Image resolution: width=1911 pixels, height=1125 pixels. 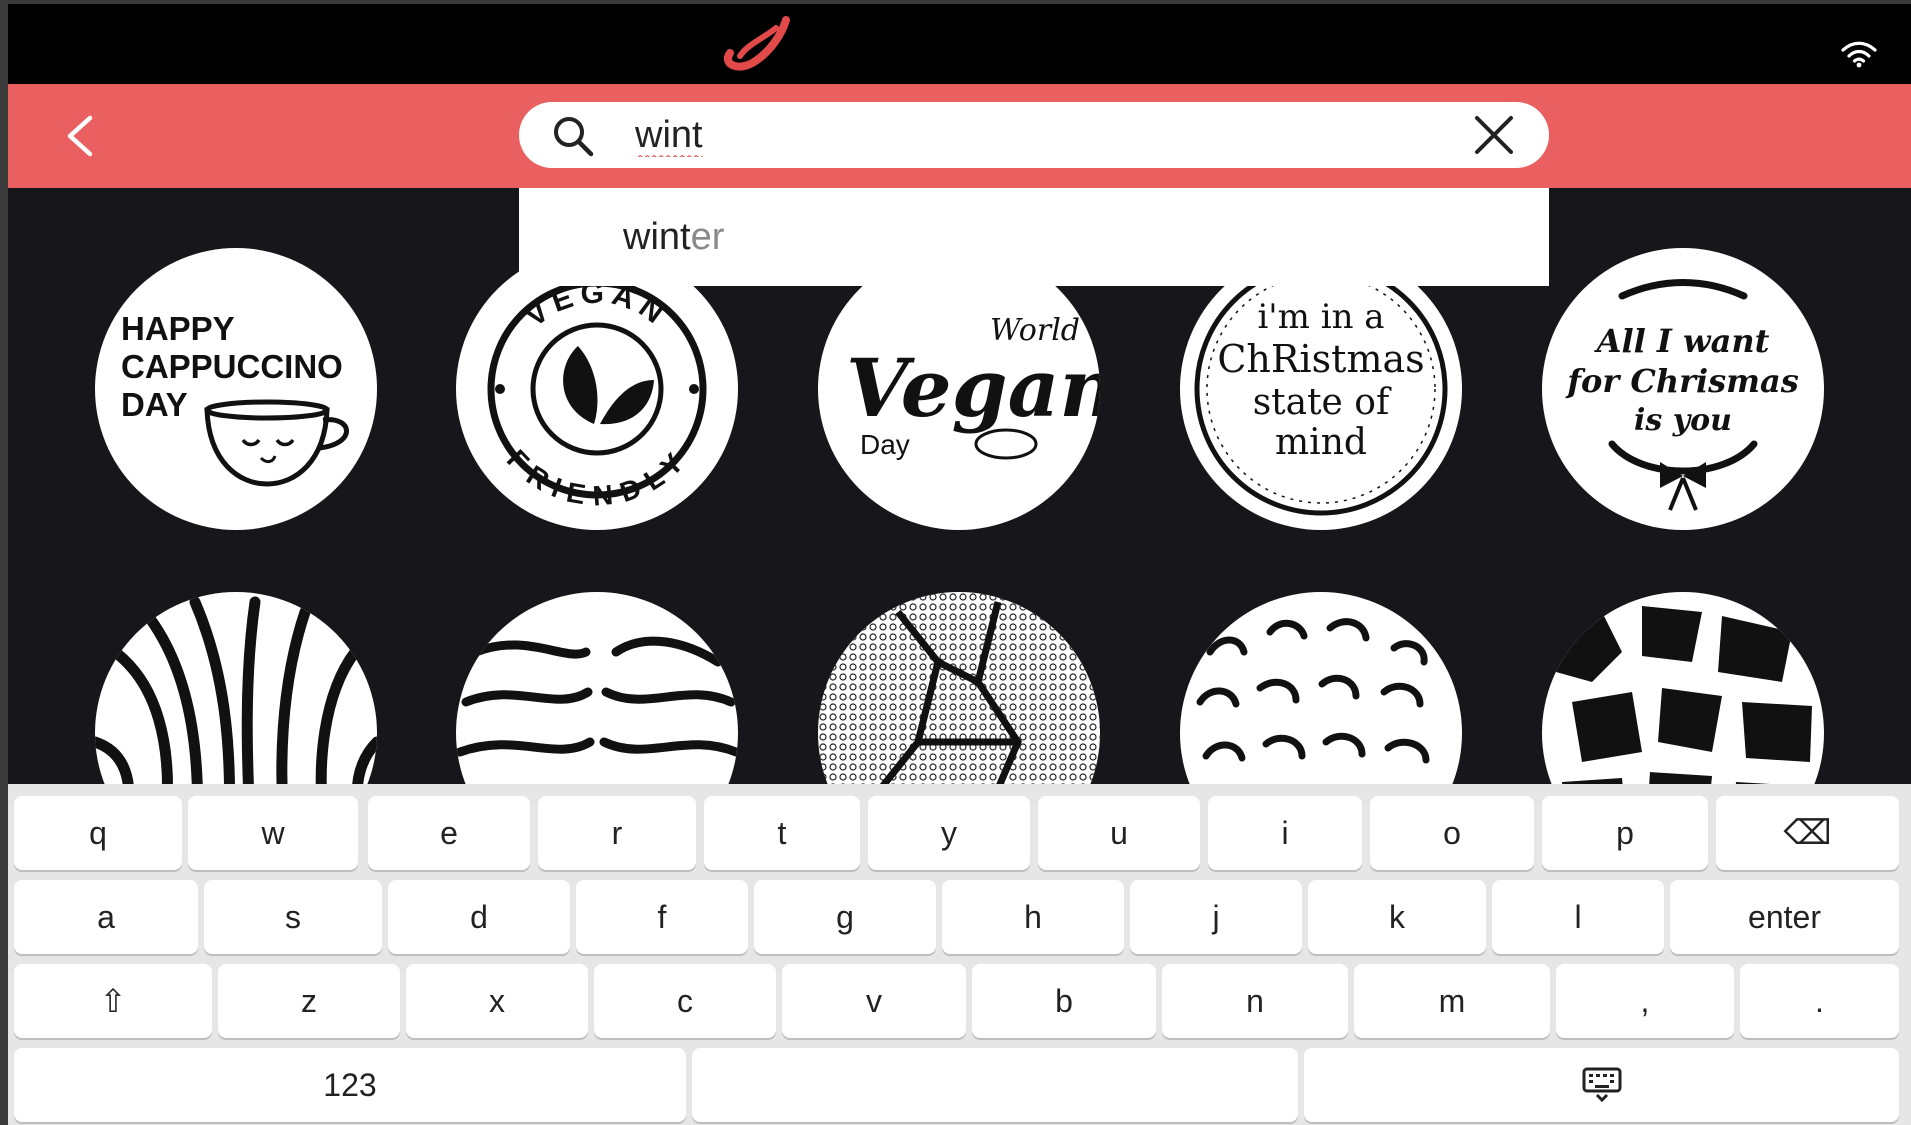 What do you see at coordinates (1859, 54) in the screenshot?
I see `wifi-icon` at bounding box center [1859, 54].